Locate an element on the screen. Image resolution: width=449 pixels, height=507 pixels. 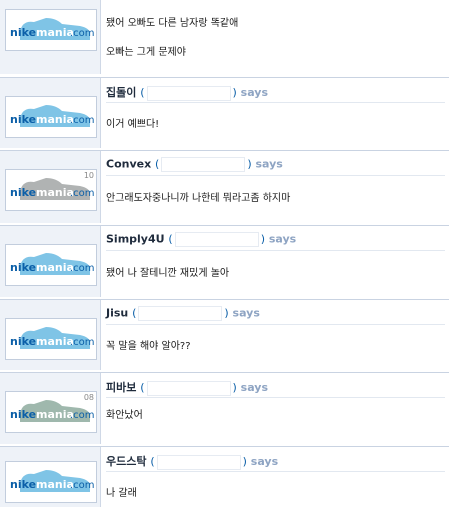
comment-header: Jisu () says is located at coordinates (183, 313).